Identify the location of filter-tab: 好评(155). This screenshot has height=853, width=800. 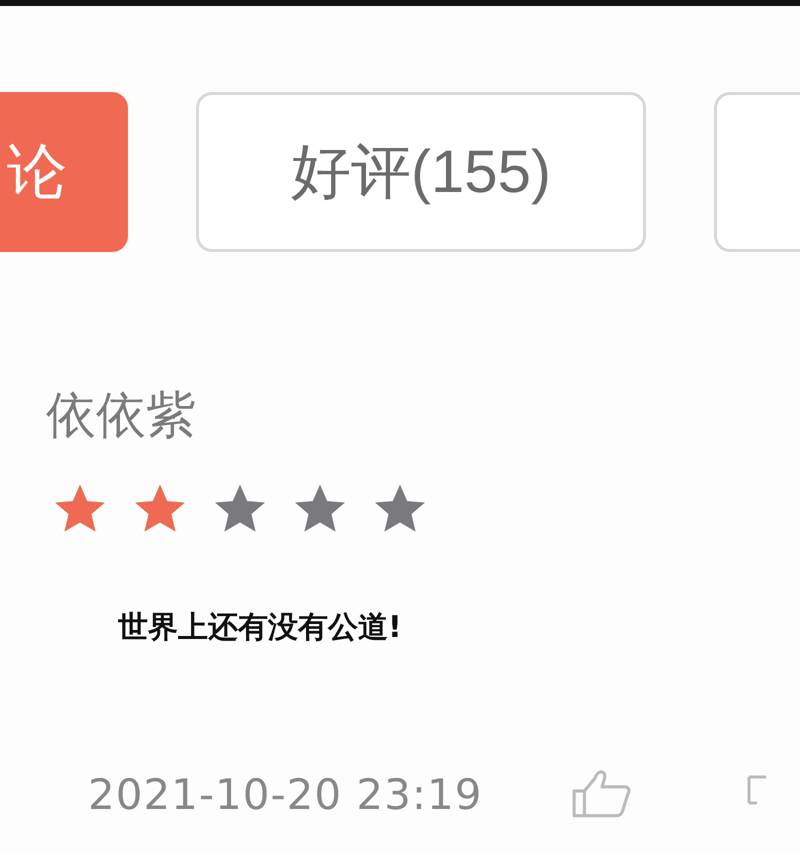
(421, 172).